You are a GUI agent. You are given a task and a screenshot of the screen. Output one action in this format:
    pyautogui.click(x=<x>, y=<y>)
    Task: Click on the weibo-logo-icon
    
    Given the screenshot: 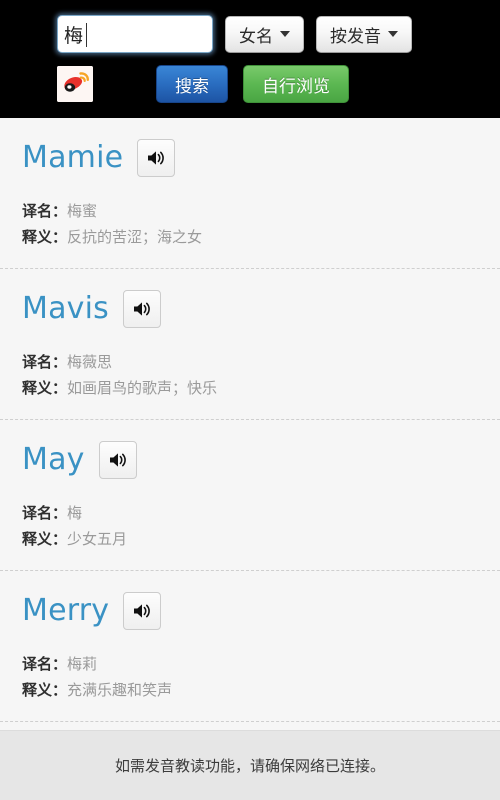 What is the action you would take?
    pyautogui.click(x=75, y=84)
    